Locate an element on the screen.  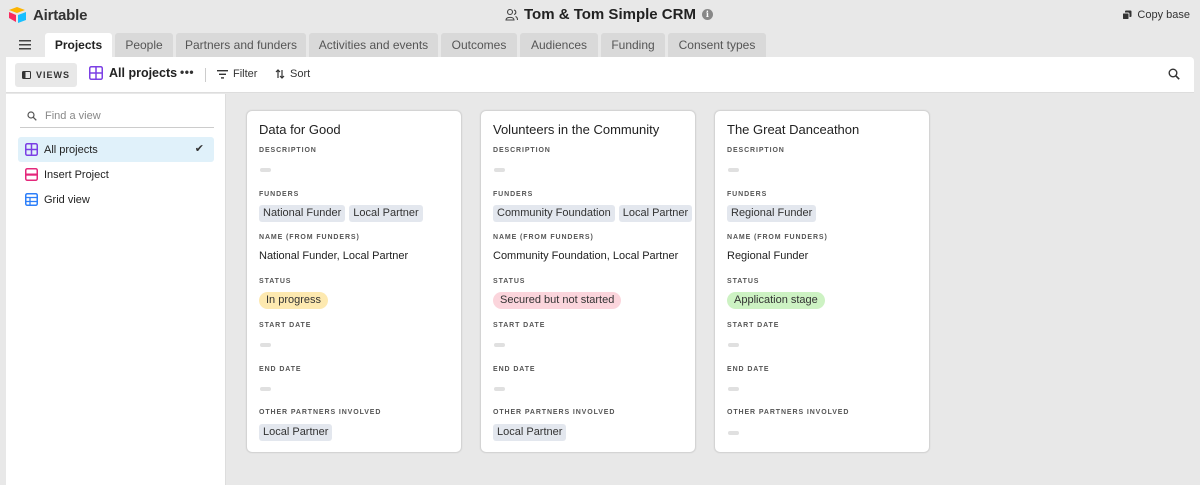
find-view-input: Find a view is located at coordinates (117, 116).